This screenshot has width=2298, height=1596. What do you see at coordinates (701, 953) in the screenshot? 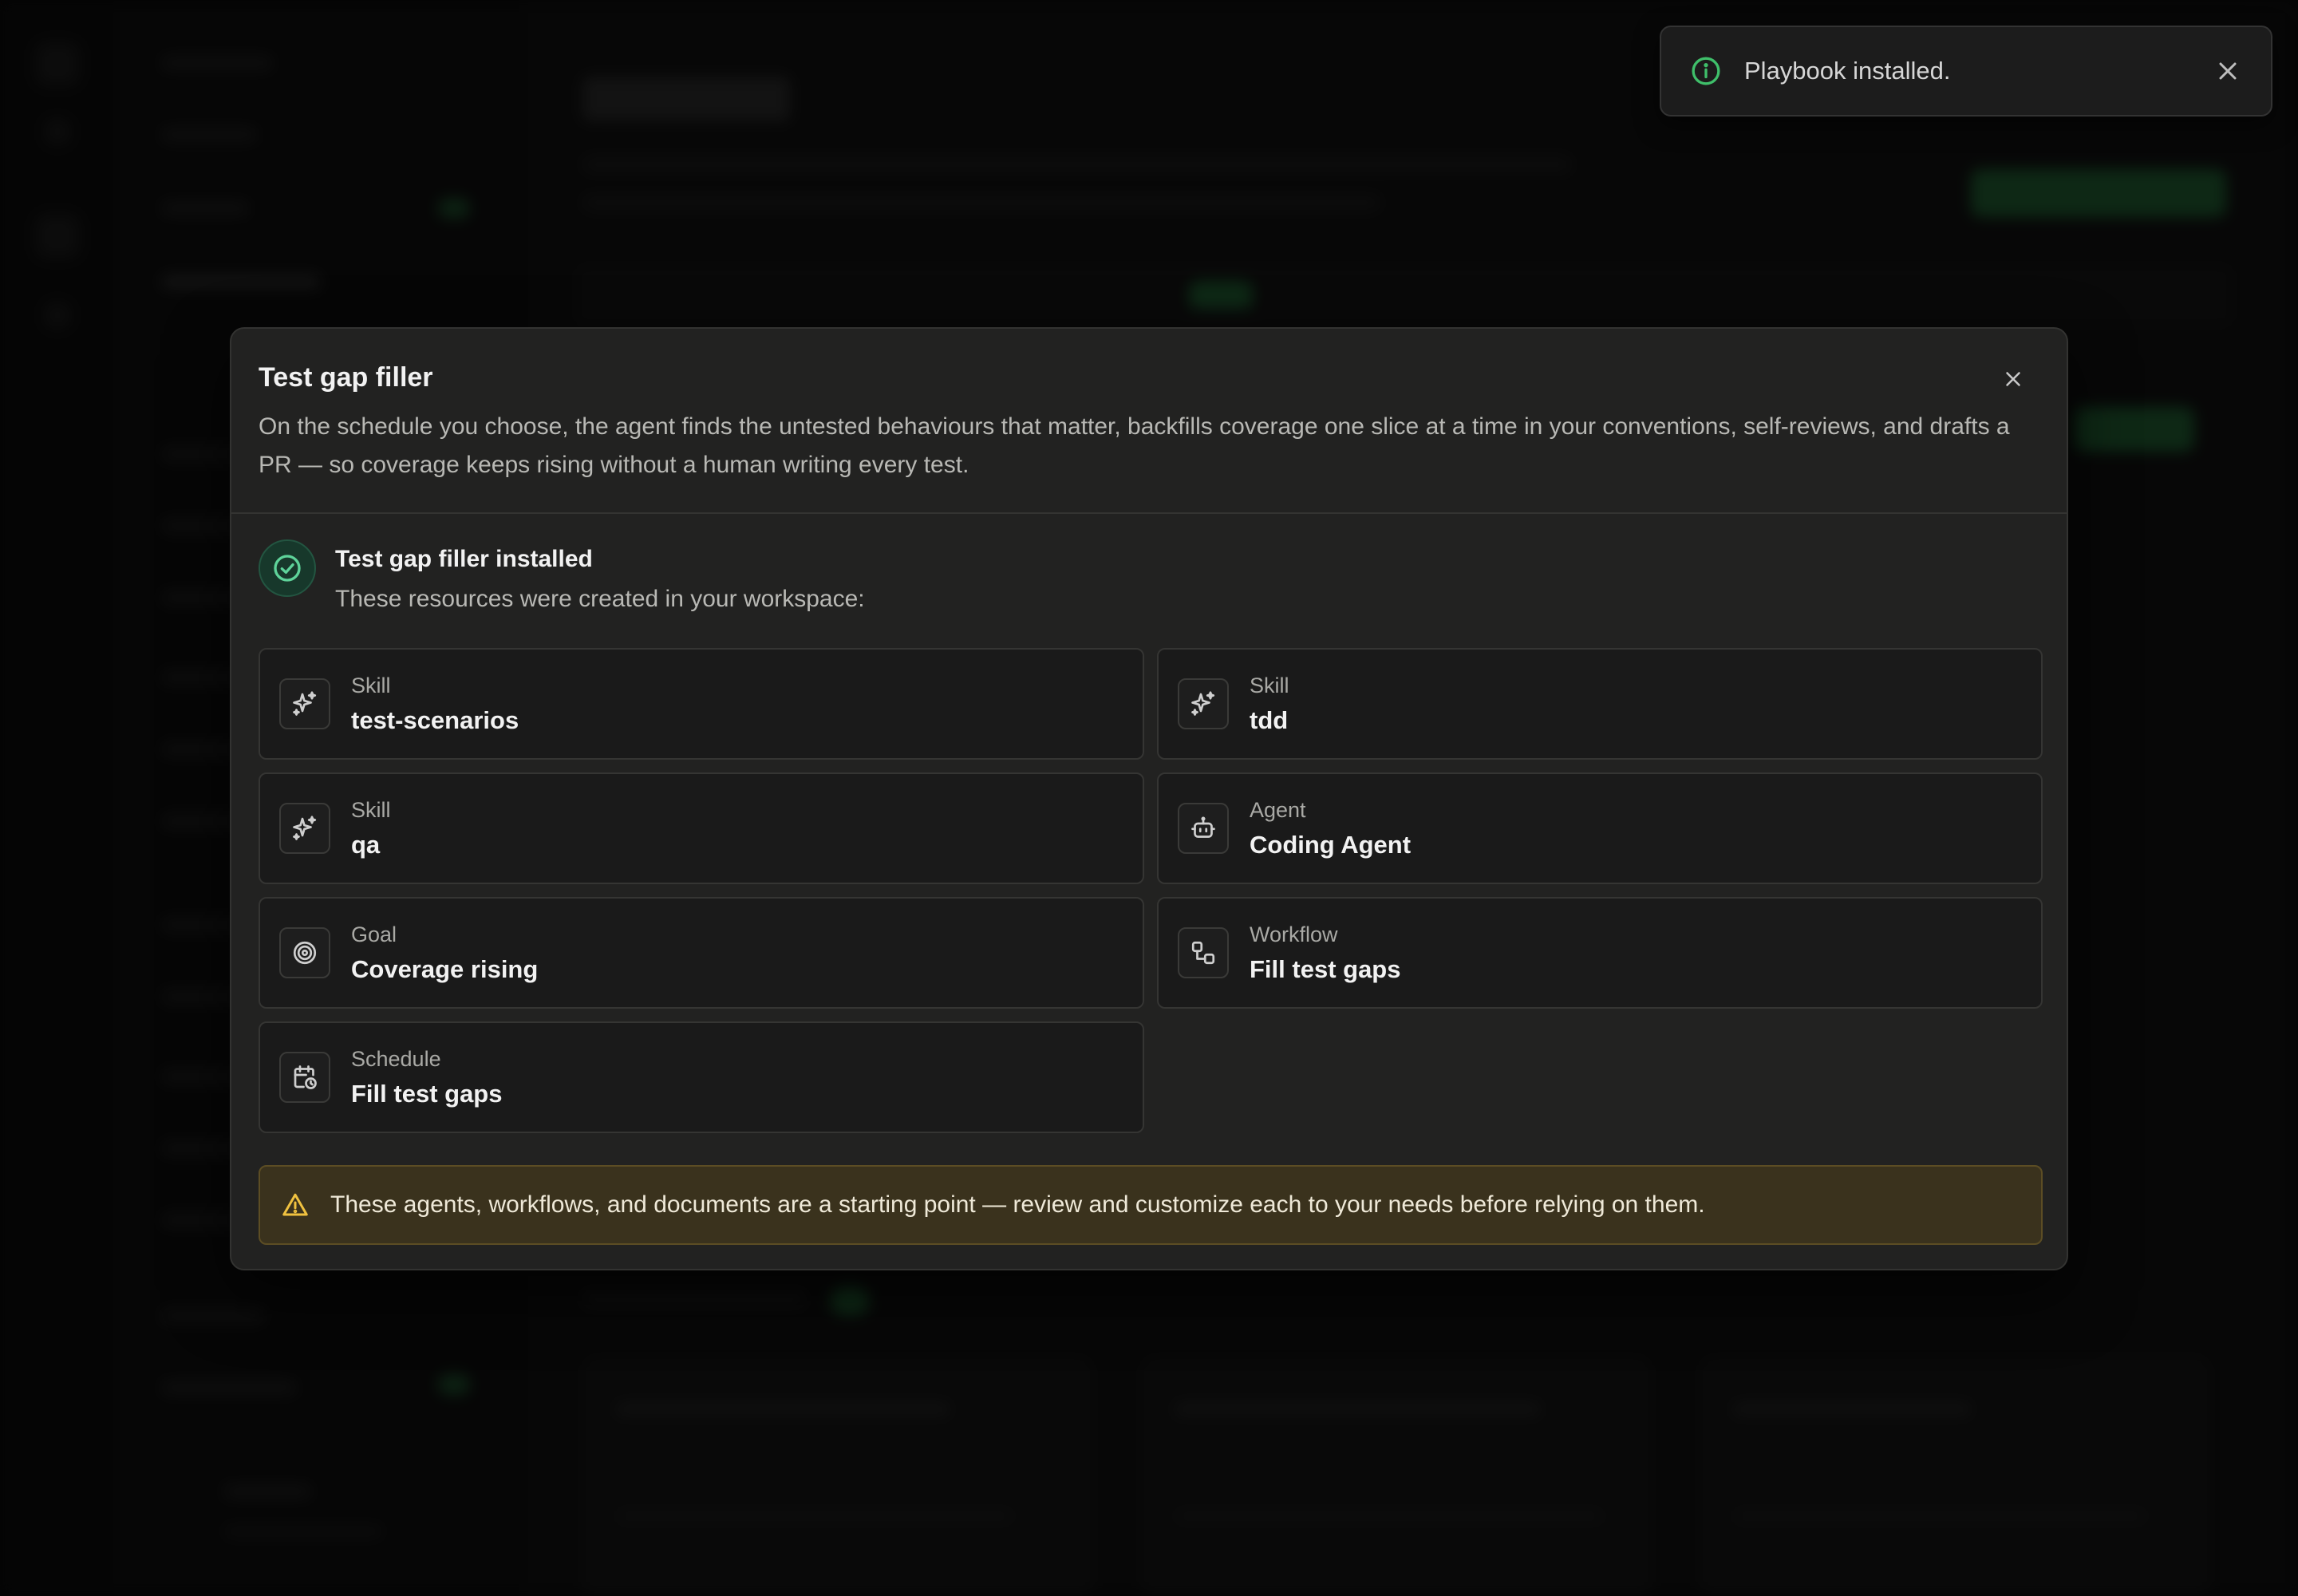
I see `resource-card: Goal Coverage rising` at bounding box center [701, 953].